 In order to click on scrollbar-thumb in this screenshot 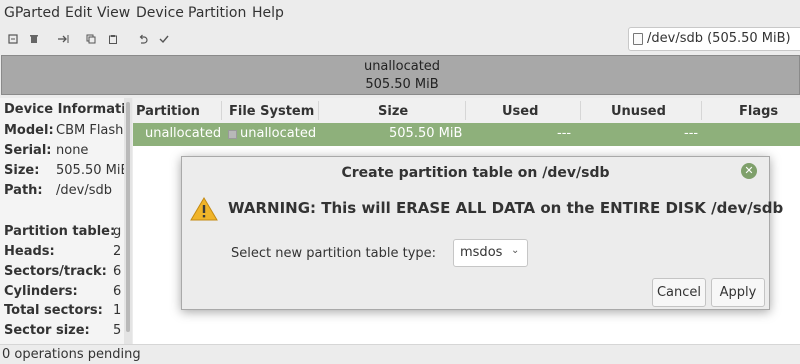, I will do `click(128, 217)`.